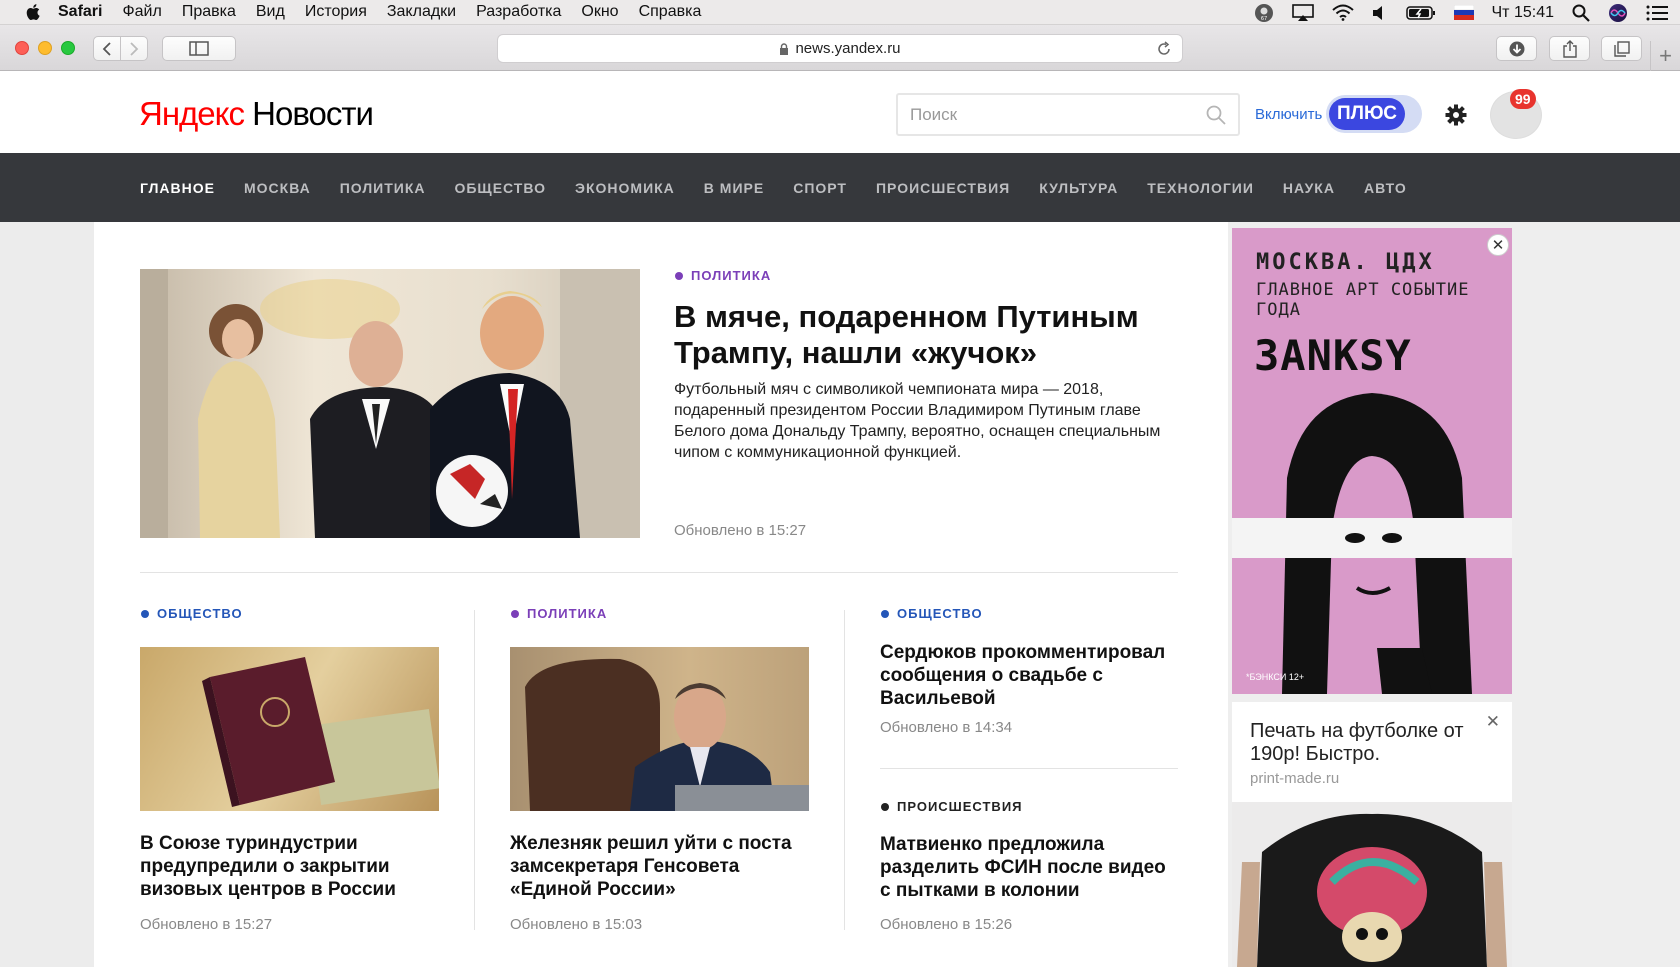 The width and height of the screenshot is (1680, 967). What do you see at coordinates (336, 12) in the screenshot?
I see `menu-history: История` at bounding box center [336, 12].